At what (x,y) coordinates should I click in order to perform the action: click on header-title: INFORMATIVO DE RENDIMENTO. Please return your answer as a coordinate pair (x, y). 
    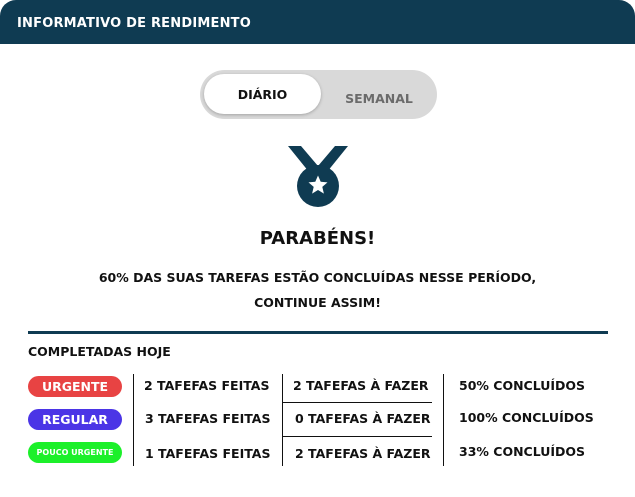
    Looking at the image, I should click on (134, 23).